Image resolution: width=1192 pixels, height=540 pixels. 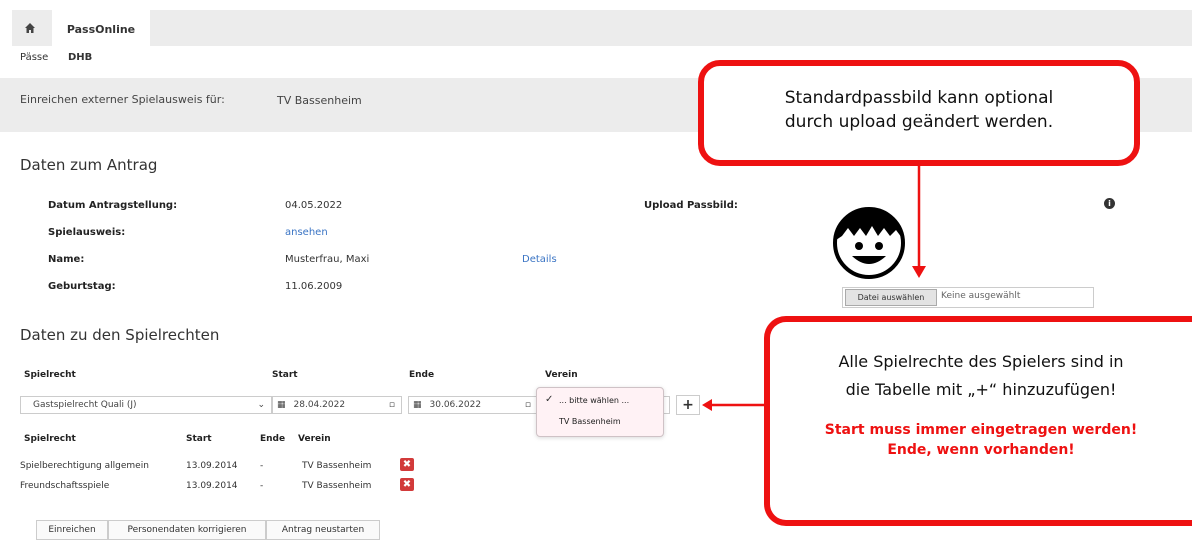 What do you see at coordinates (337, 466) in the screenshot?
I see `row1-verein: TV Bassenheim` at bounding box center [337, 466].